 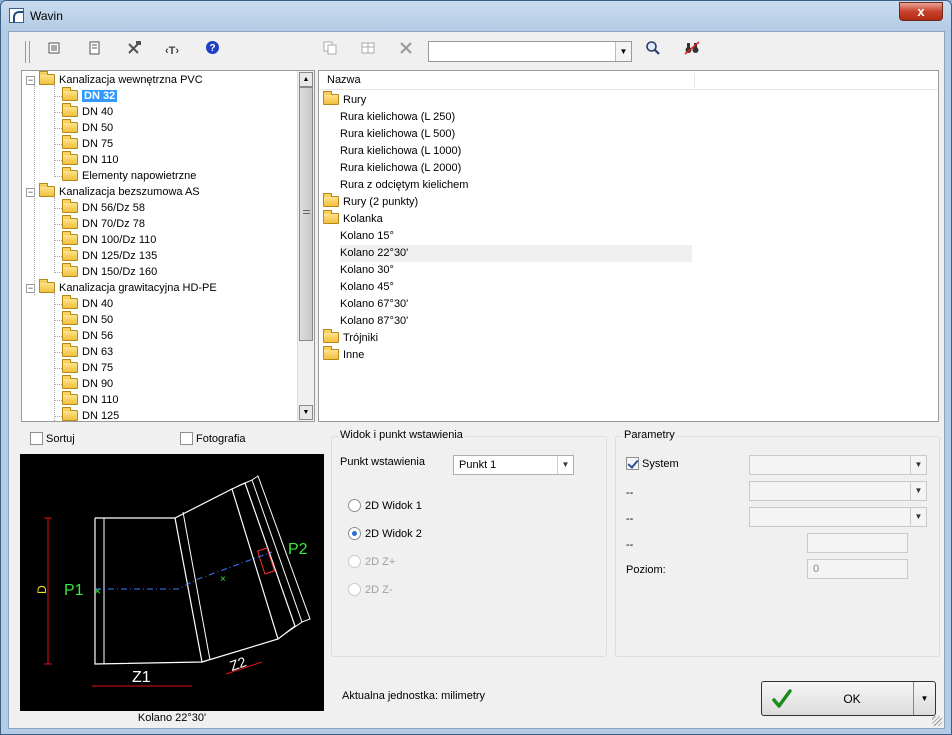 What do you see at coordinates (306, 214) in the screenshot?
I see `scroll-thumb` at bounding box center [306, 214].